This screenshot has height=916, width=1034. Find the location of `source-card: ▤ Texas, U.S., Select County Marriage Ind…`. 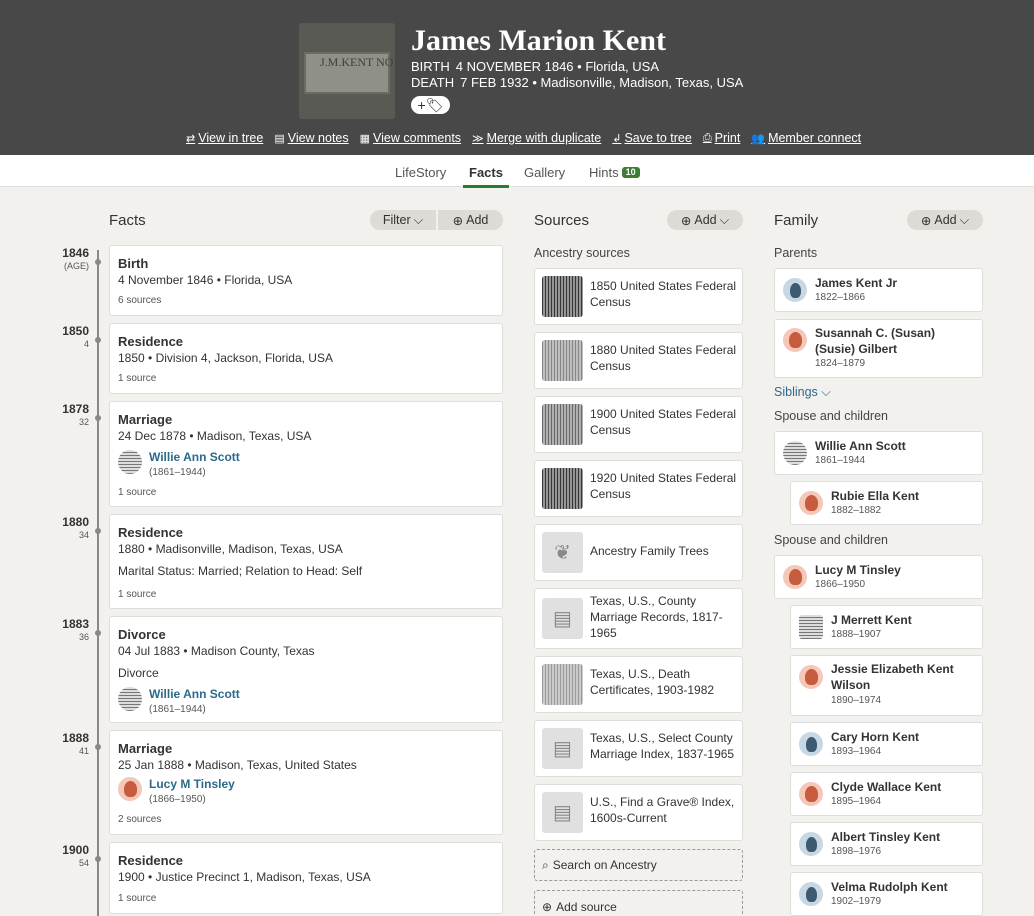

source-card: ▤ Texas, U.S., Select County Marriage Ind… is located at coordinates (638, 748).